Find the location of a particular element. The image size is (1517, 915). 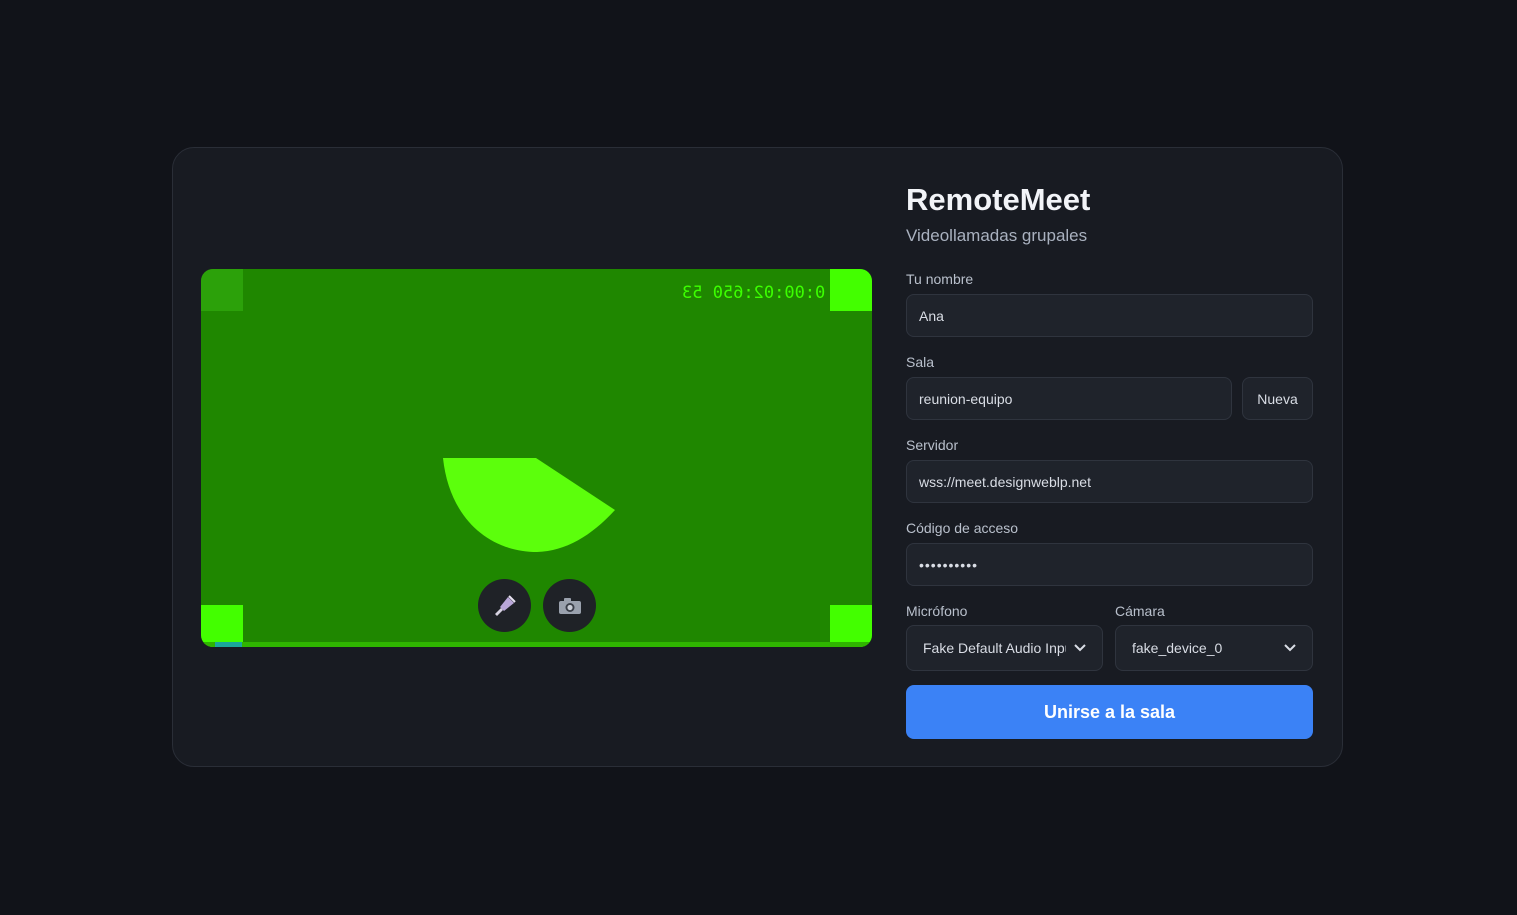

camera-select-value: fake_device_0 is located at coordinates (1177, 648).